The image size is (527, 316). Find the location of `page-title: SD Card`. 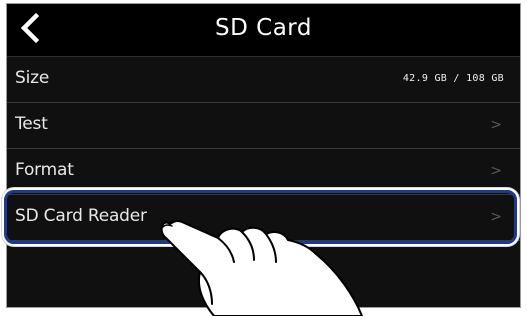

page-title: SD Card is located at coordinates (263, 28).